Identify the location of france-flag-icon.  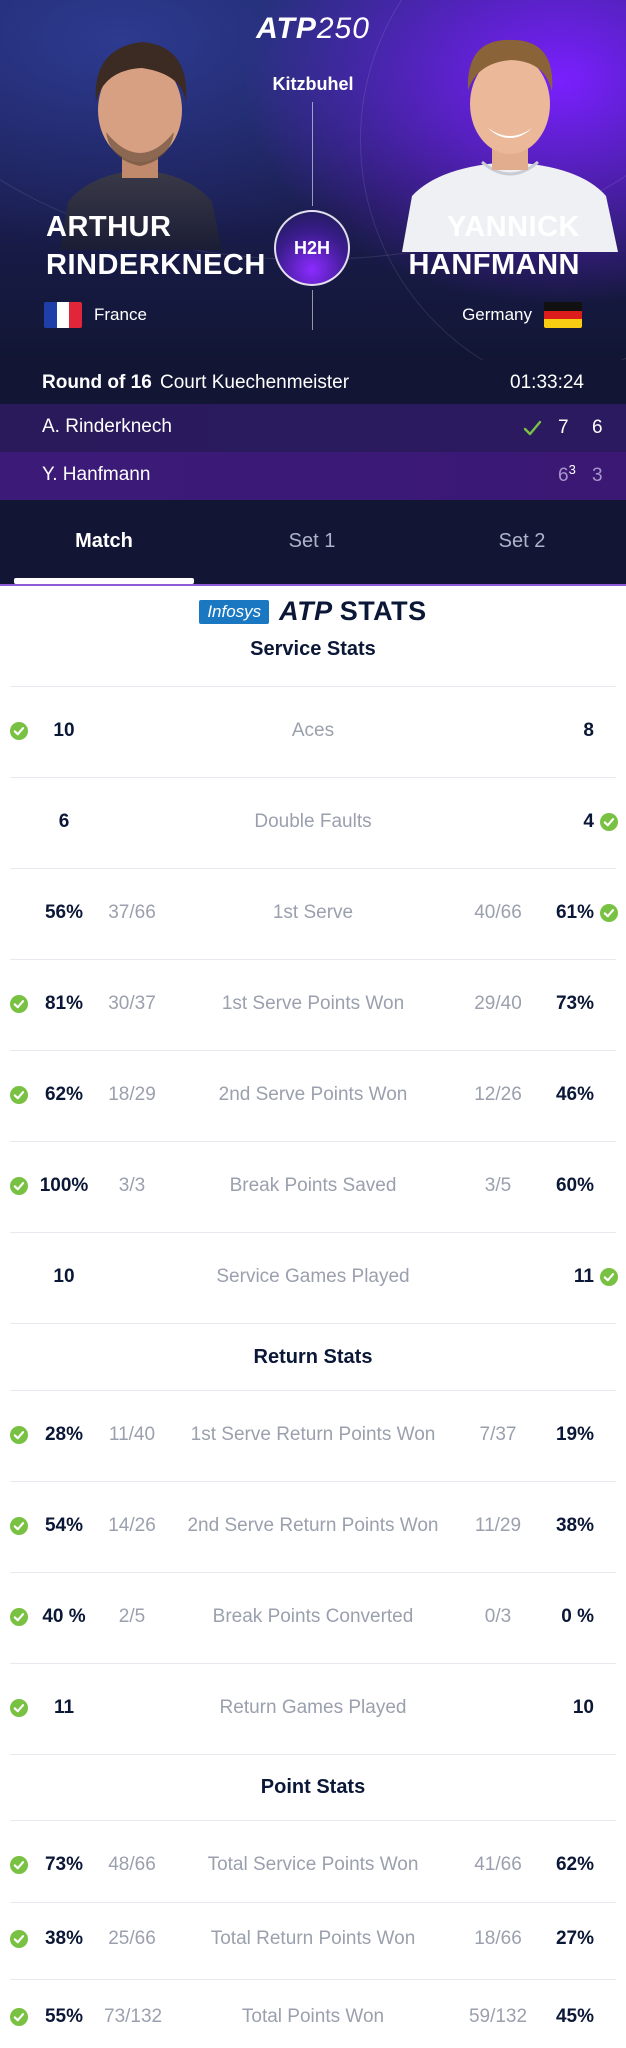
(63, 315).